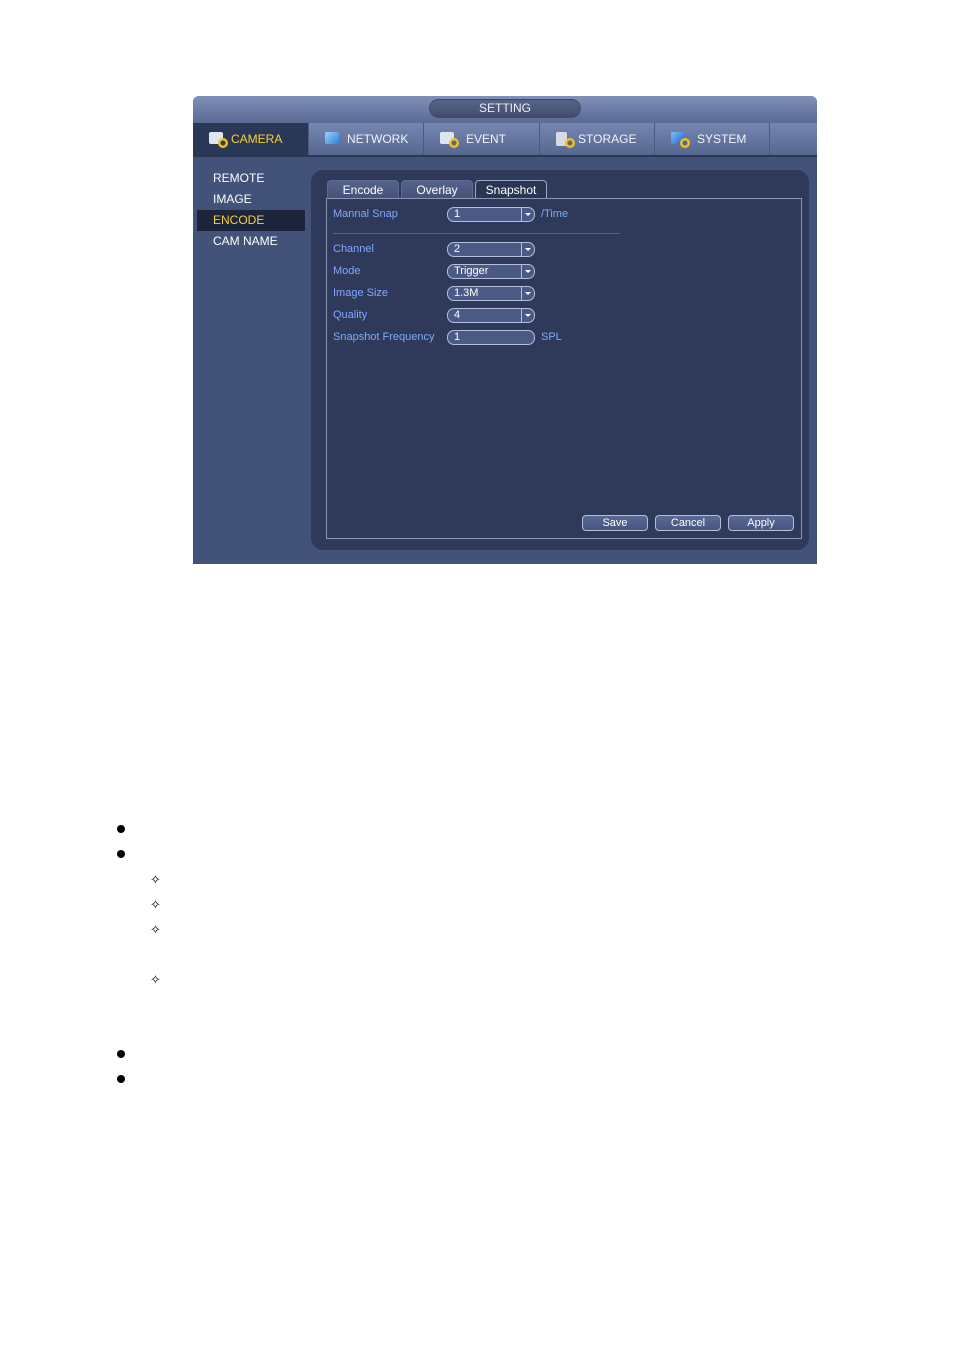  Describe the element at coordinates (384, 337) in the screenshot. I see `snapshot-frequency-label: Snapshot Frequency` at that location.